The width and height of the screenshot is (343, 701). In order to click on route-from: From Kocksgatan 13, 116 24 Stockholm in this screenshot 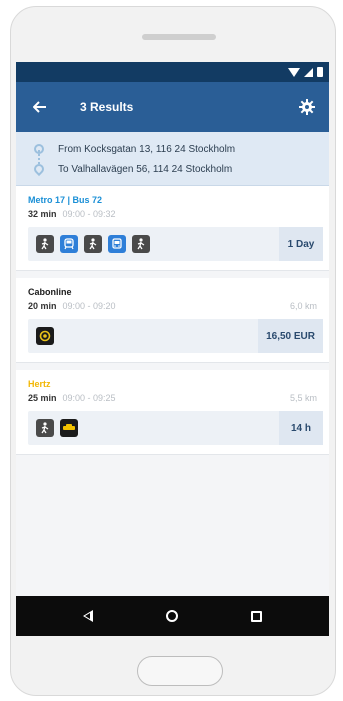, I will do `click(176, 149)`.